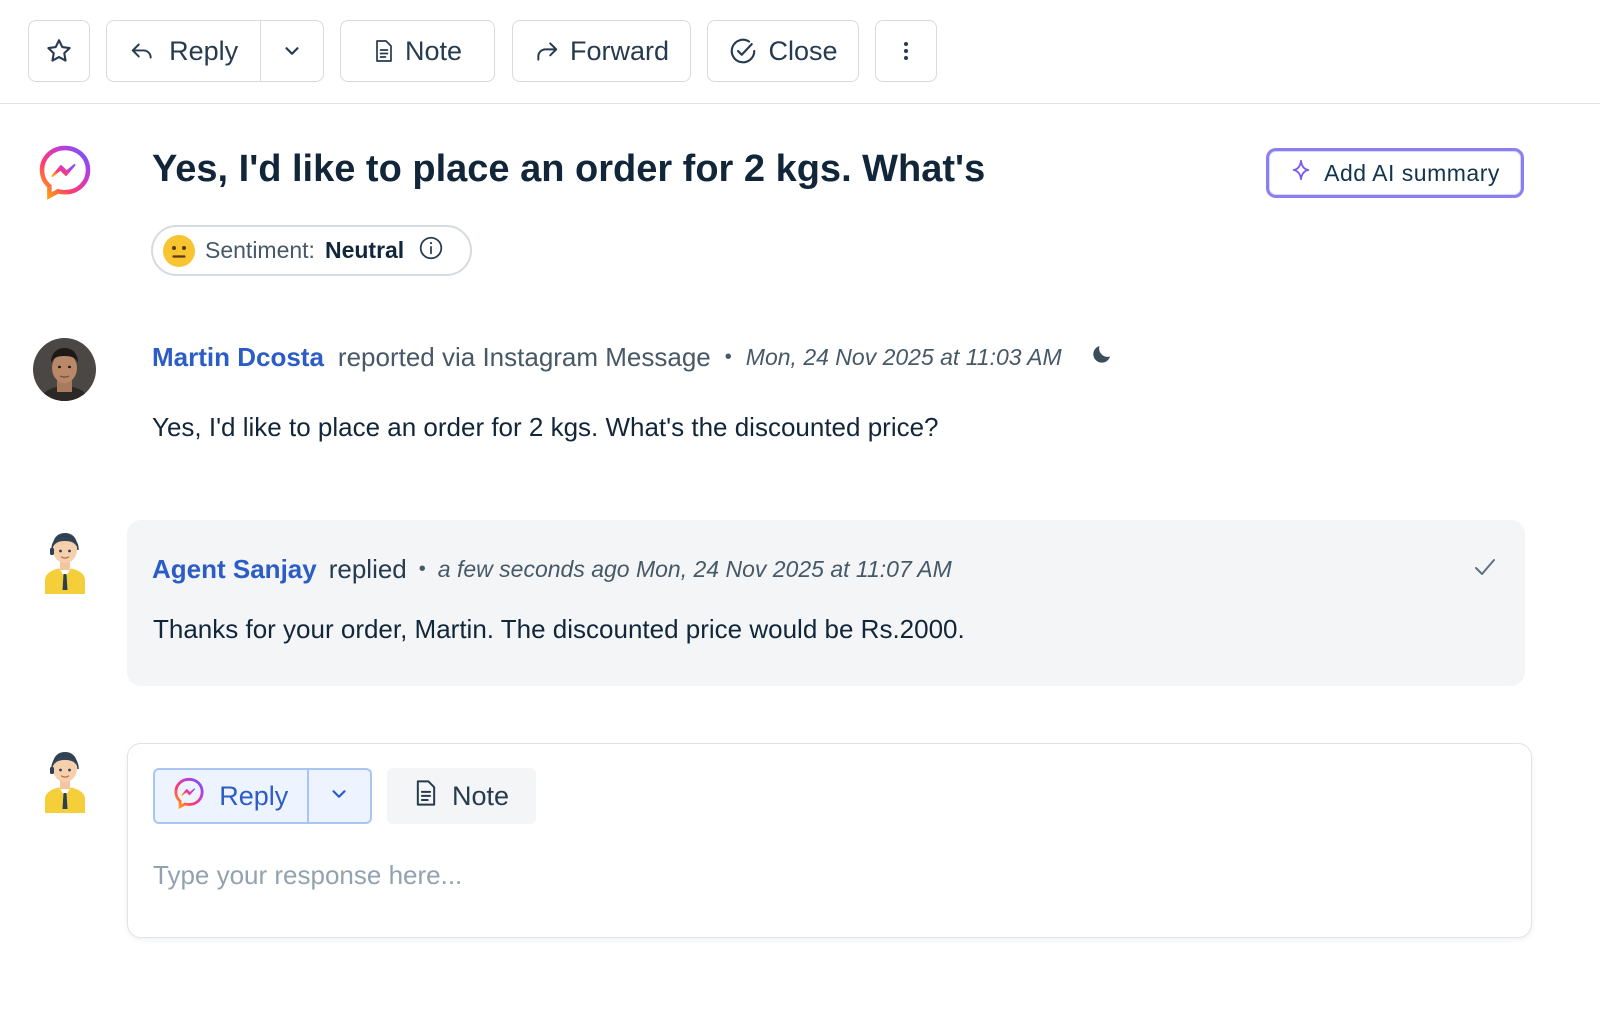  Describe the element at coordinates (260, 250) in the screenshot. I see `sentiment-label: Sentiment:` at that location.